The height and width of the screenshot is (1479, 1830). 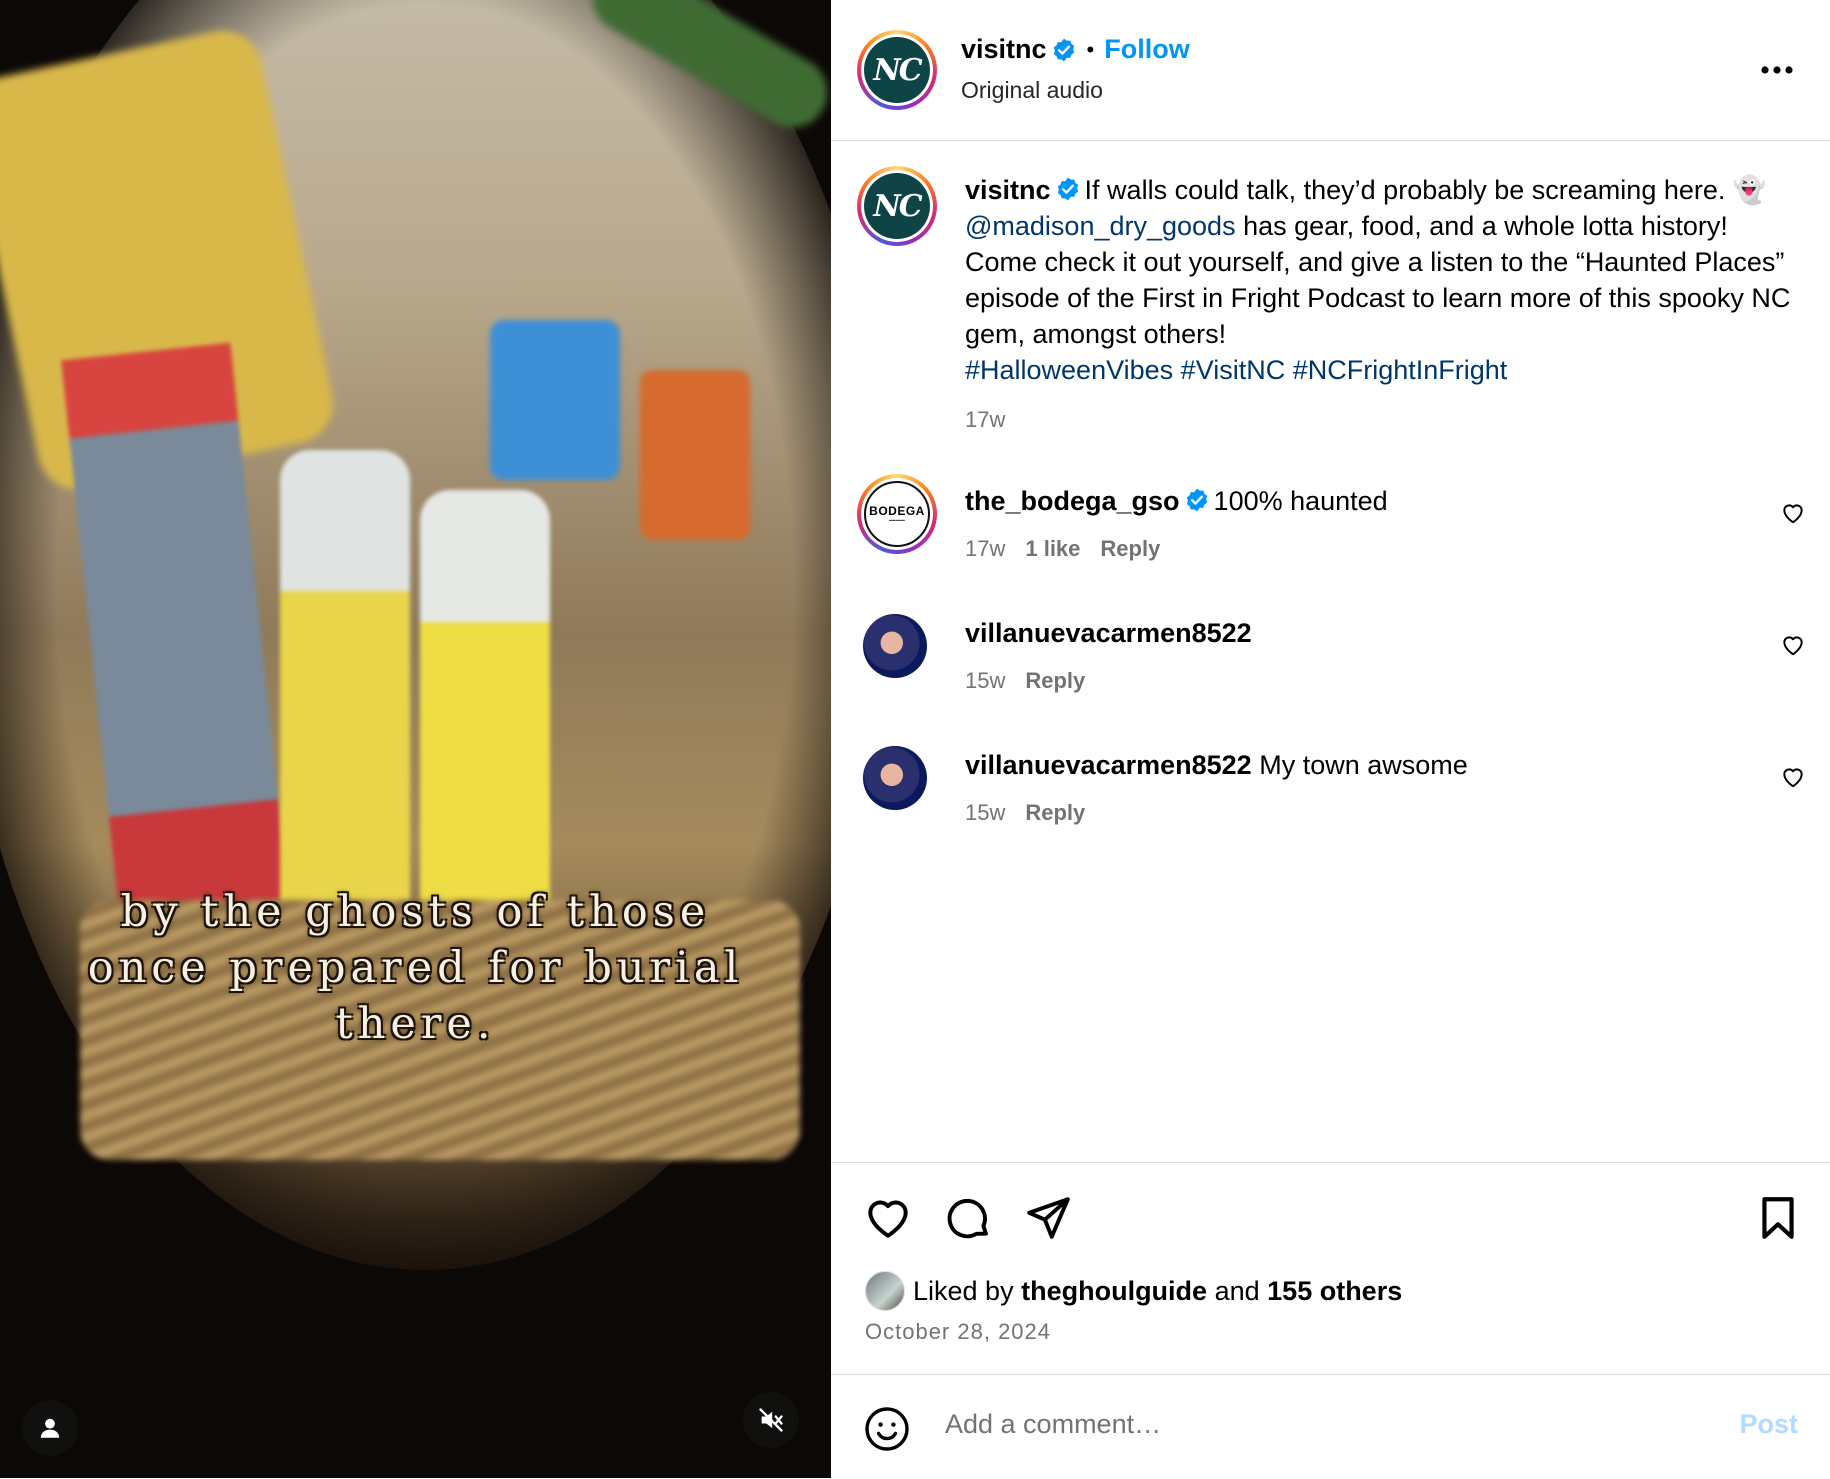 What do you see at coordinates (963, 1290) in the screenshot?
I see `liked-by-prefix: Liked by` at bounding box center [963, 1290].